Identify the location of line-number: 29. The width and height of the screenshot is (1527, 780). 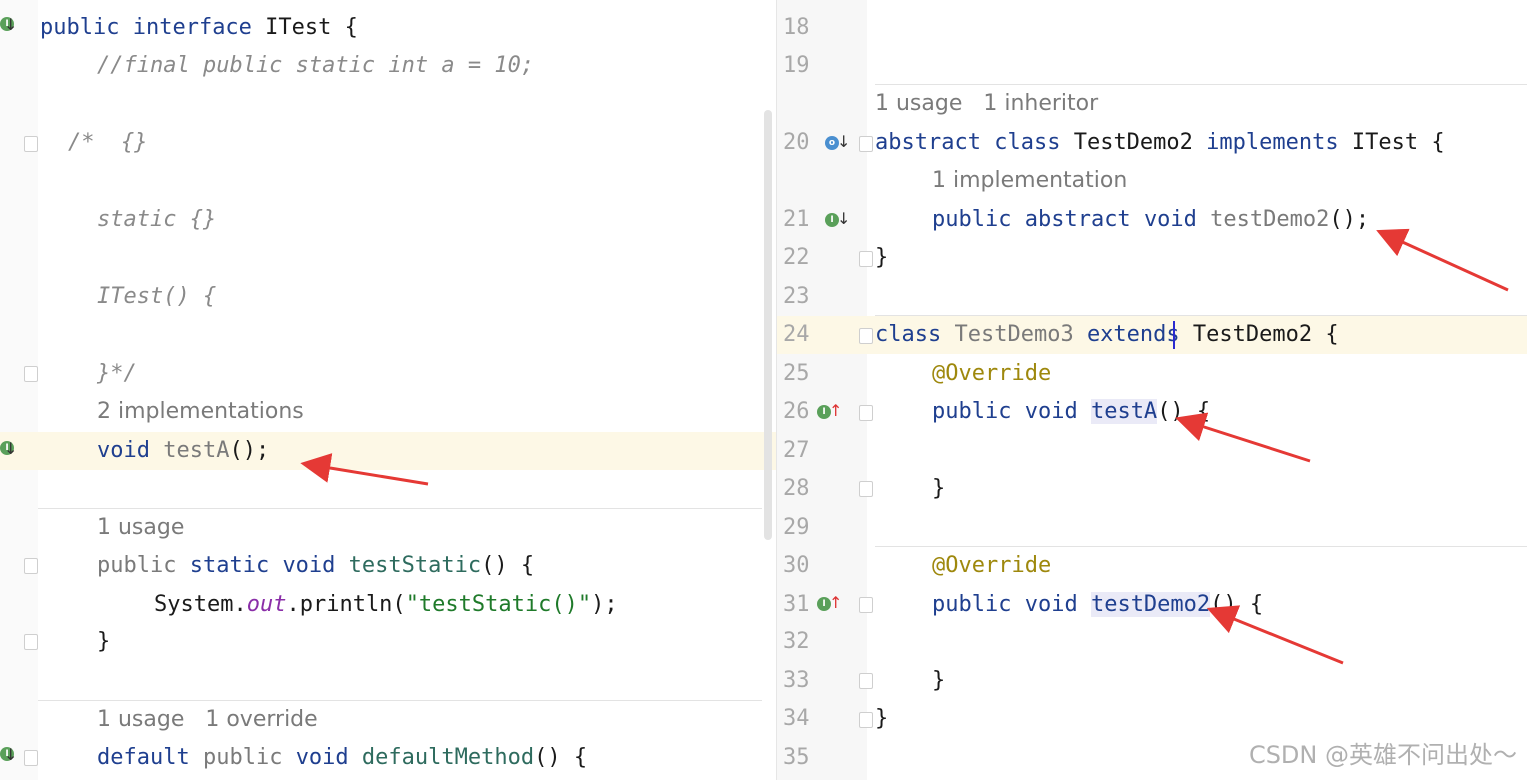
(796, 527).